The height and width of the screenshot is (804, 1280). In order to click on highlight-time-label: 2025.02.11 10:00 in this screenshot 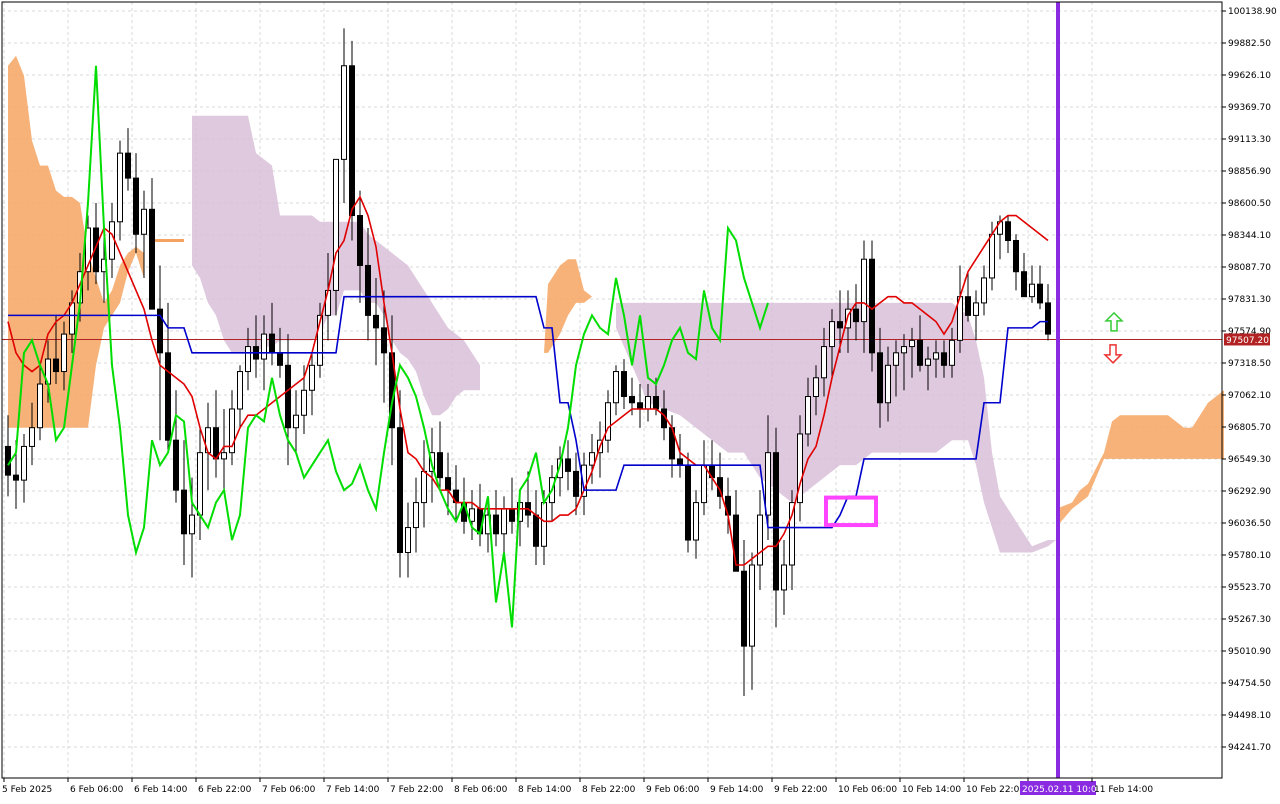, I will do `click(1062, 790)`.